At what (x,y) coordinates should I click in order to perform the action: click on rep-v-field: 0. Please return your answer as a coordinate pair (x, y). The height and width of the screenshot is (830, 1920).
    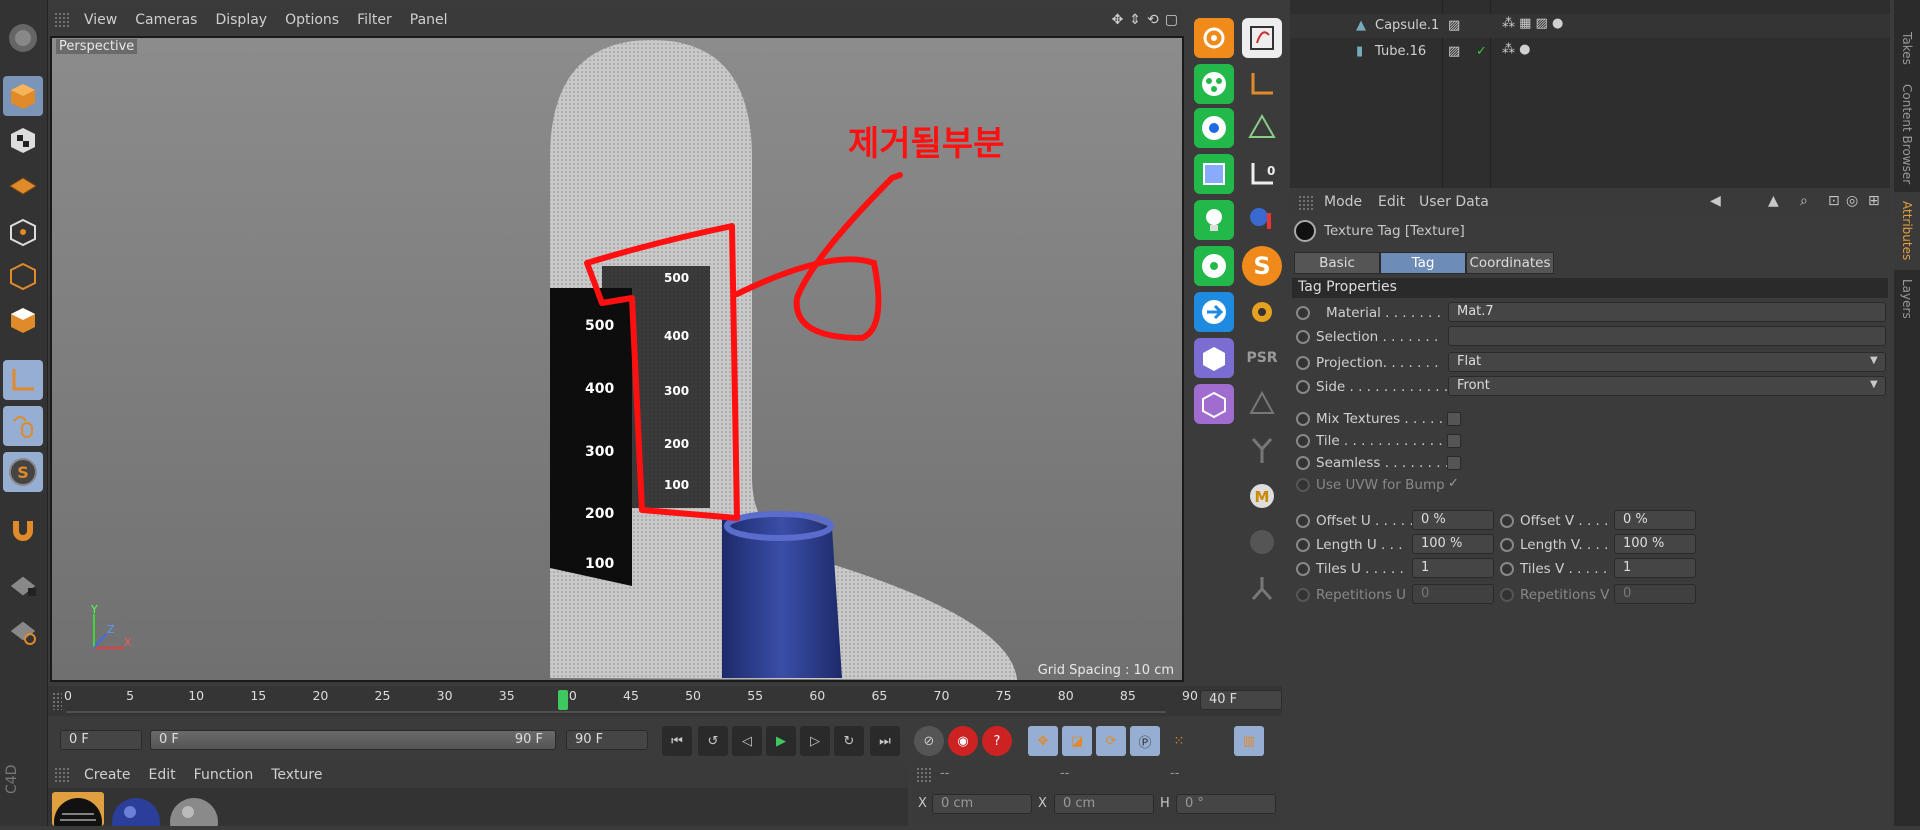
    Looking at the image, I should click on (1655, 594).